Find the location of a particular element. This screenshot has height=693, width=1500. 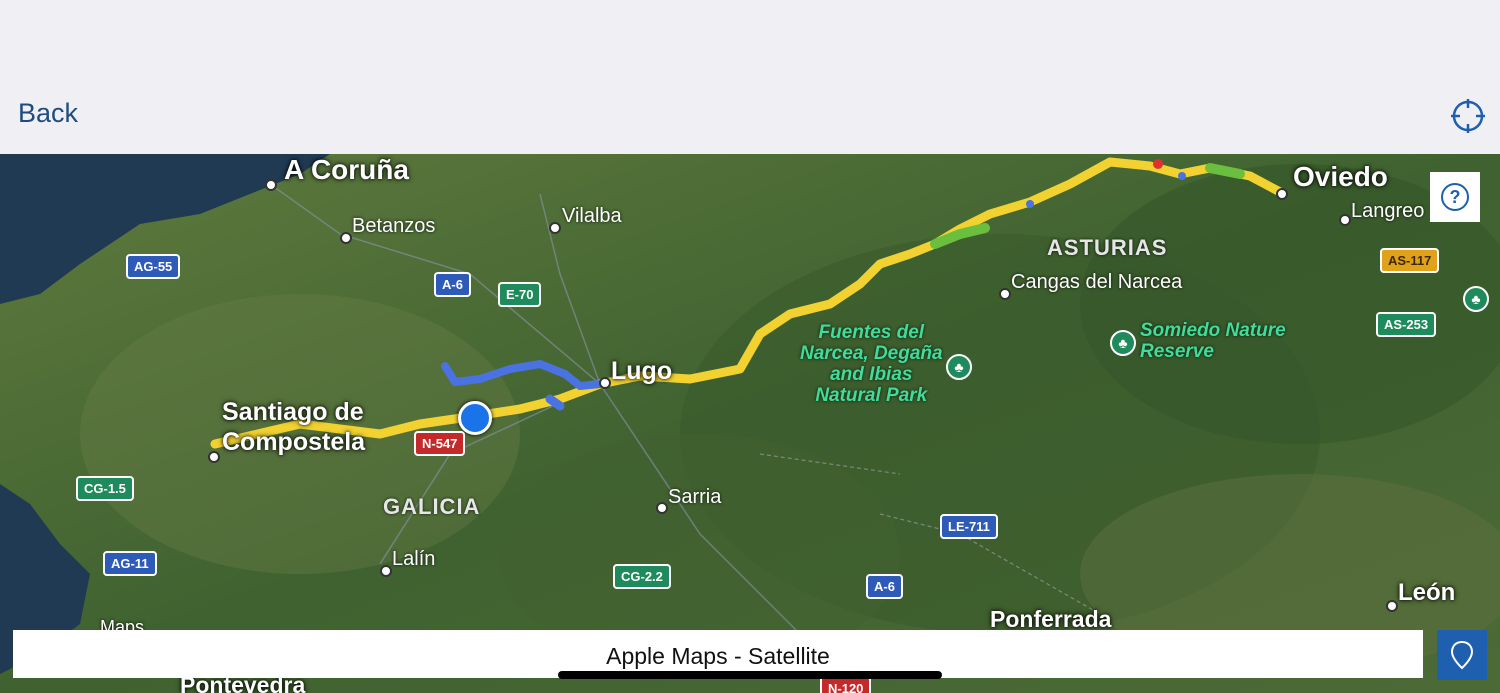

help-button: ? is located at coordinates (1455, 197).